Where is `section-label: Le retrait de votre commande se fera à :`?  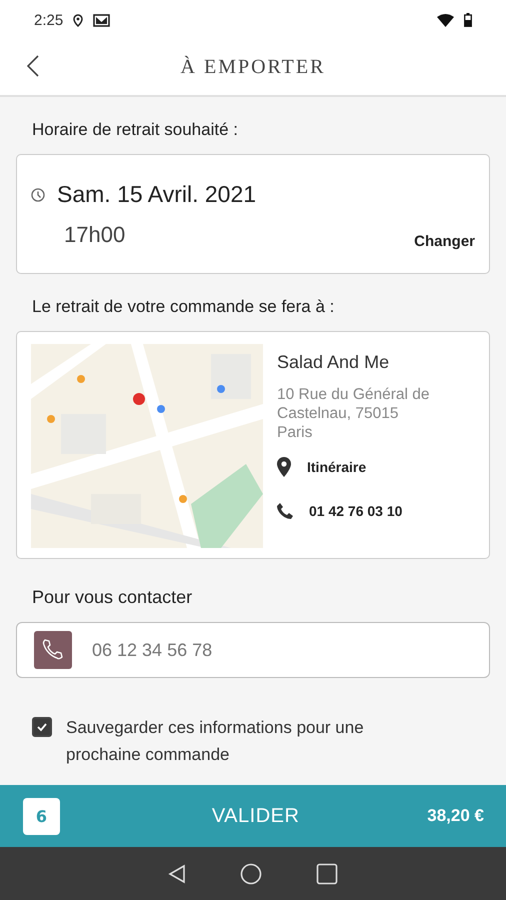
section-label: Le retrait de votre commande se fera à : is located at coordinates (184, 307).